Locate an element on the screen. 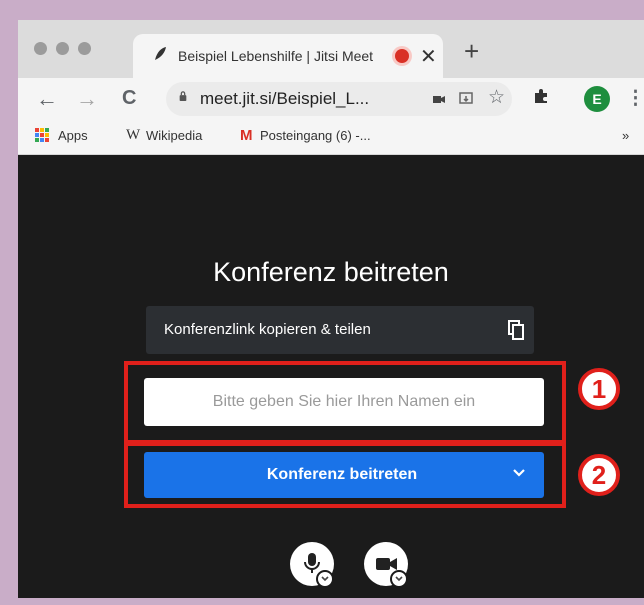 The height and width of the screenshot is (605, 644). recording-indicator-icon is located at coordinates (402, 56).